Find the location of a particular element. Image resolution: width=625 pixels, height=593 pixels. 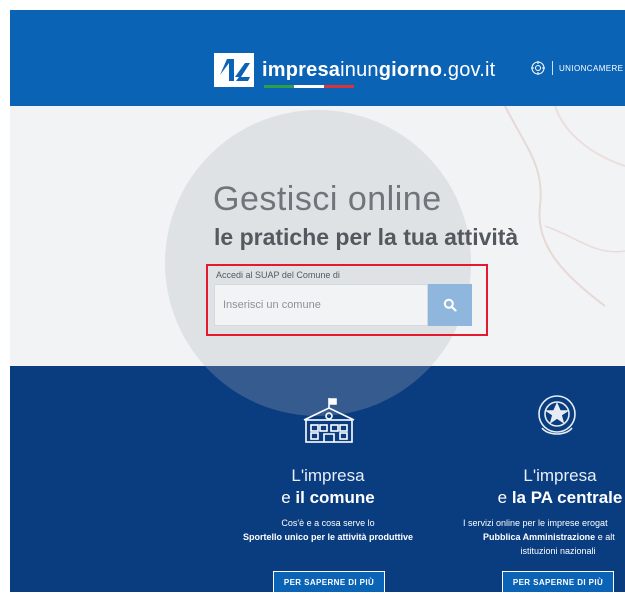

site-logo: impresainungiorno.gov.it is located at coordinates (354, 70).